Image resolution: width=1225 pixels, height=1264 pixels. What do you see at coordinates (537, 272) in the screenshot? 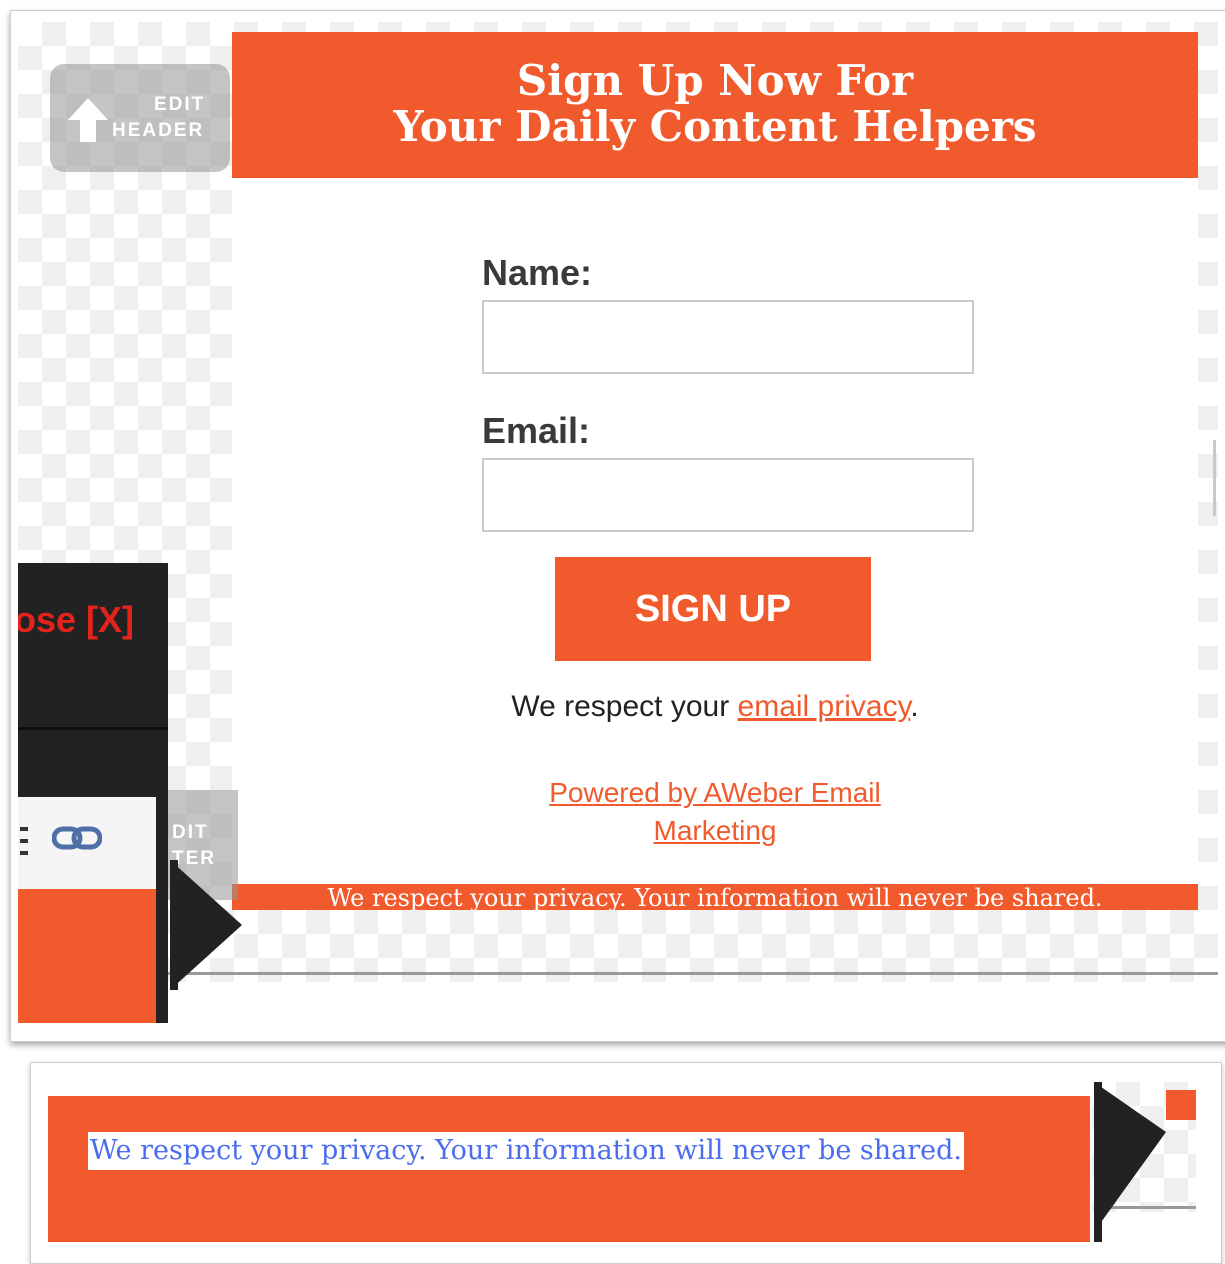
I see `name-label: Name:` at bounding box center [537, 272].